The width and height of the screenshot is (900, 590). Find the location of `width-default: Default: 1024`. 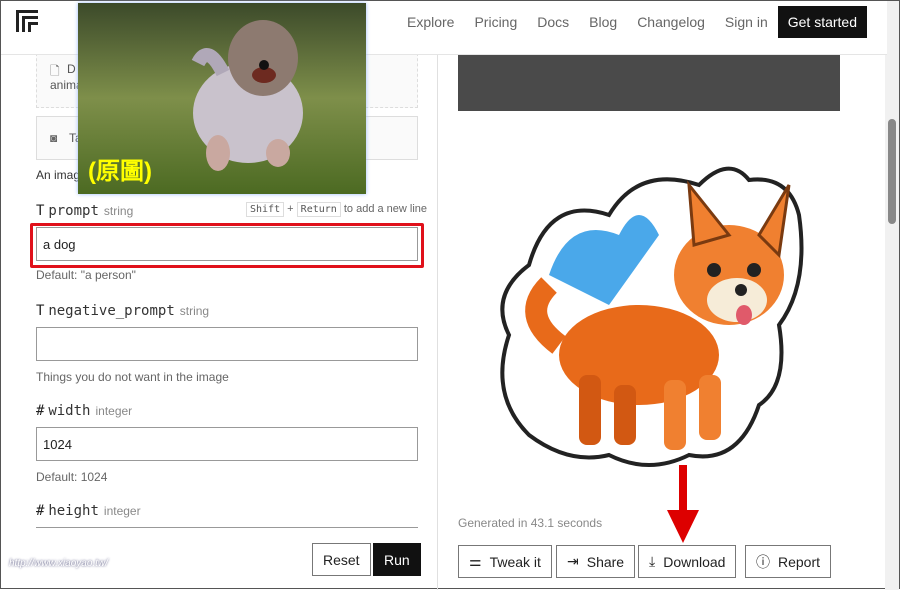

width-default: Default: 1024 is located at coordinates (72, 477).